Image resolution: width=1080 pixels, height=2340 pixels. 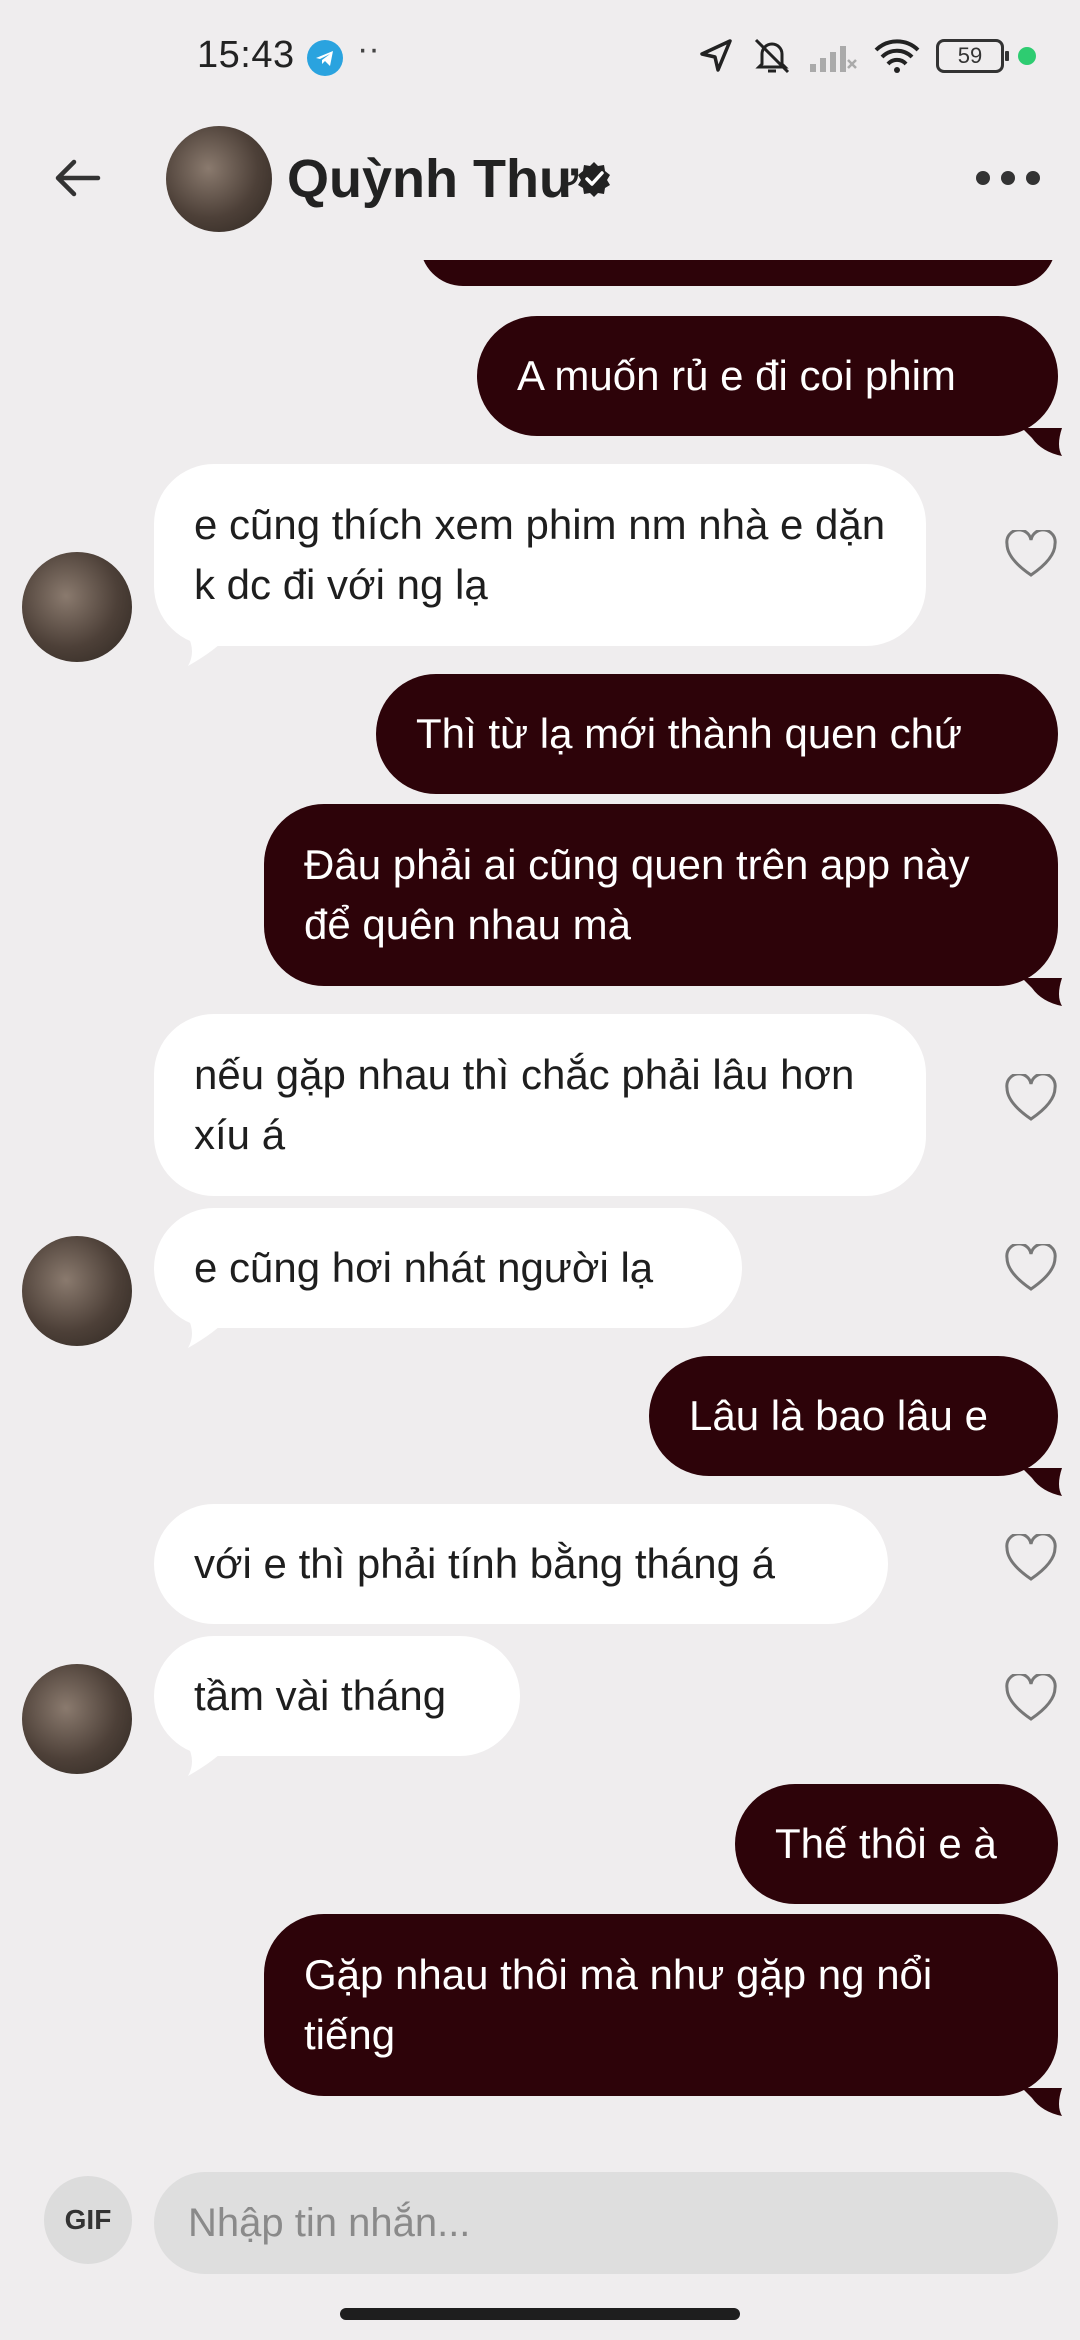 I want to click on message-bubble-incoming: nếu gặp nhau thì chắc phải lâu hơn xíu á, so click(x=540, y=1105).